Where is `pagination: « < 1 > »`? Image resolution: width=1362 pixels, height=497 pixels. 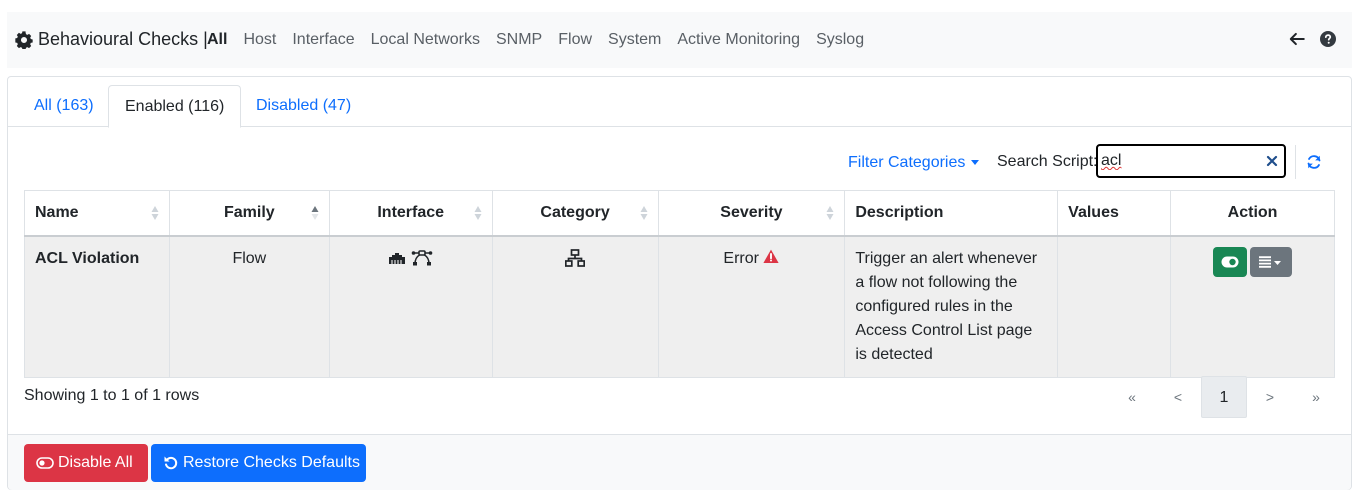
pagination: « < 1 > » is located at coordinates (1224, 397).